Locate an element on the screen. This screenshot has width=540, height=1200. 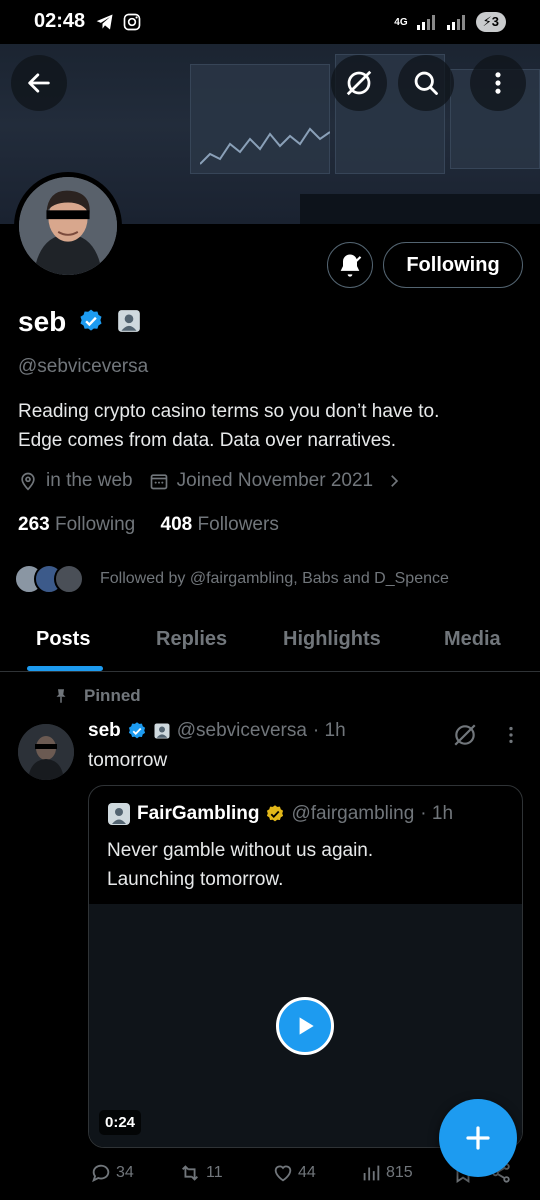
reply-action: 34 is located at coordinates (112, 1173).